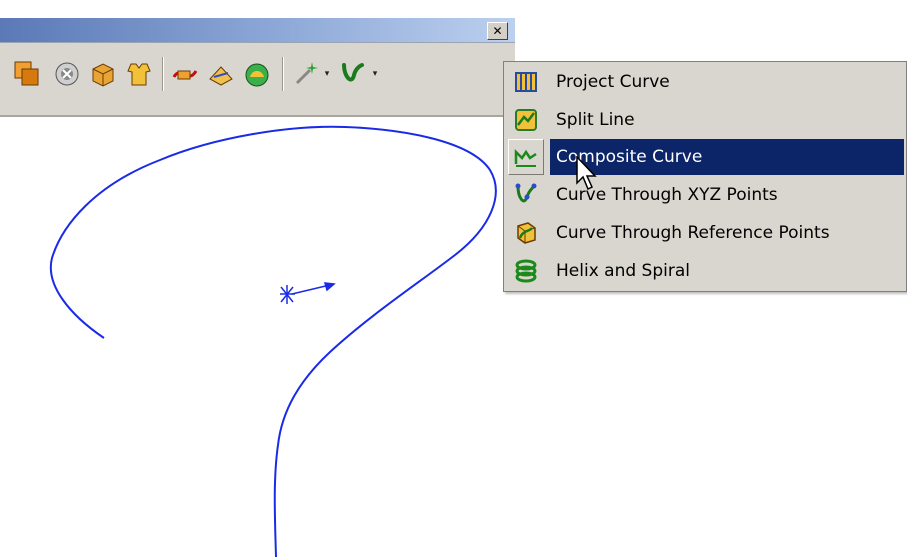 The image size is (907, 557). I want to click on knit-curve-icon, so click(185, 74).